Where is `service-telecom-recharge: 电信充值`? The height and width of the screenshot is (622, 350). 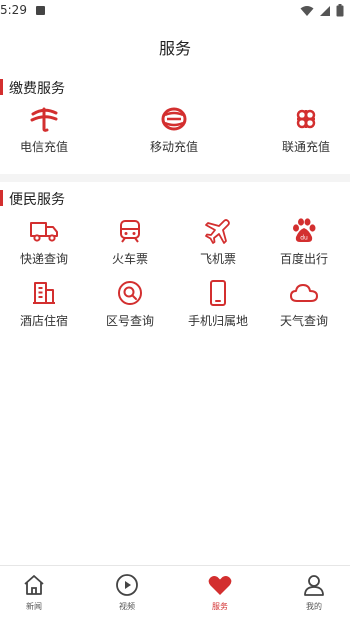
service-telecom-recharge: 电信充值 is located at coordinates (44, 128).